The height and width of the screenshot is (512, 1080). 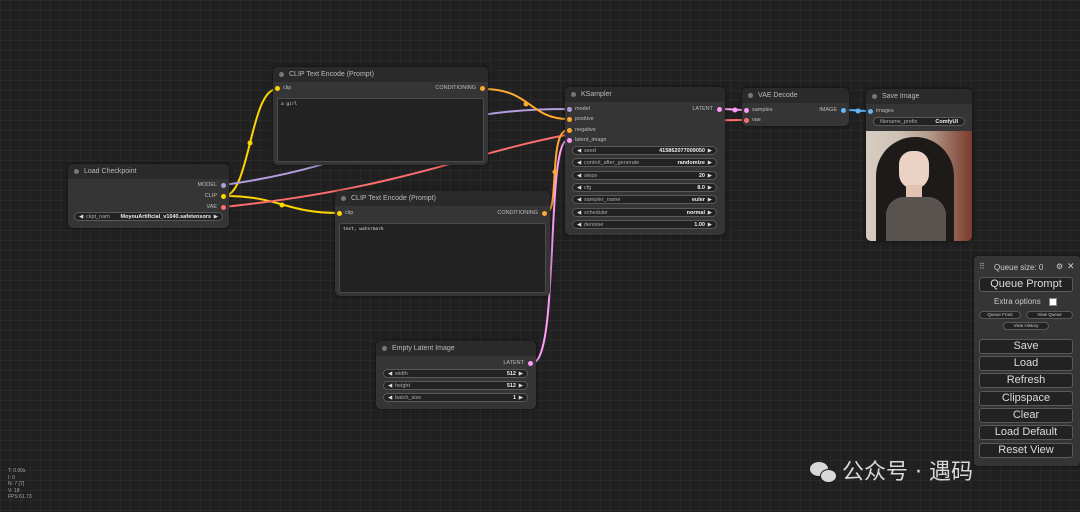 I want to click on cfg-widget: ◀ cfg 8.0 ▶, so click(x=644, y=187).